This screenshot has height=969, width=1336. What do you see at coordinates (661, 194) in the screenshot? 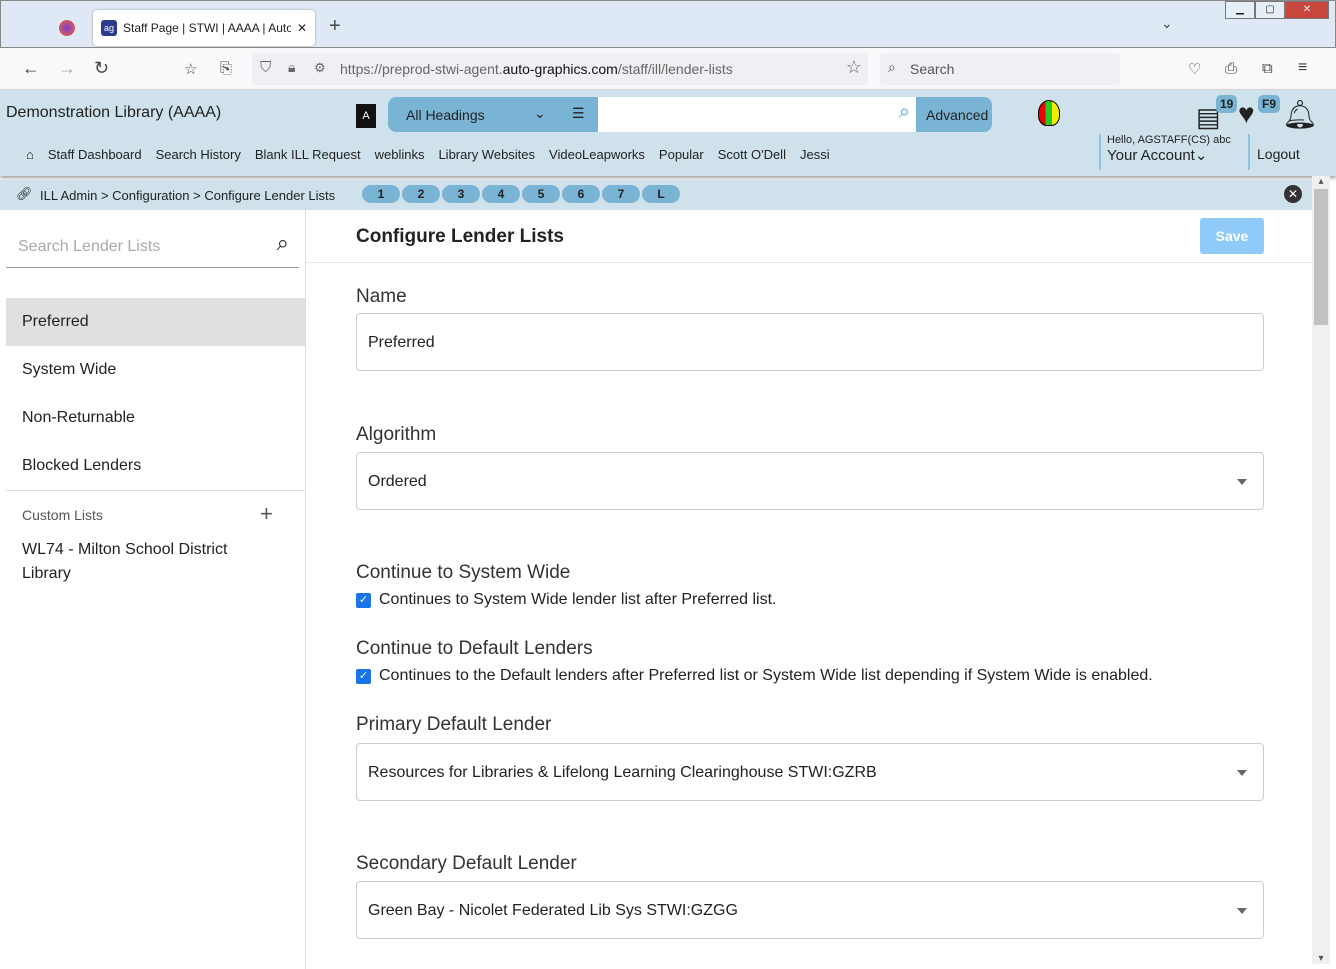
I see `quick-pill-l: L` at bounding box center [661, 194].